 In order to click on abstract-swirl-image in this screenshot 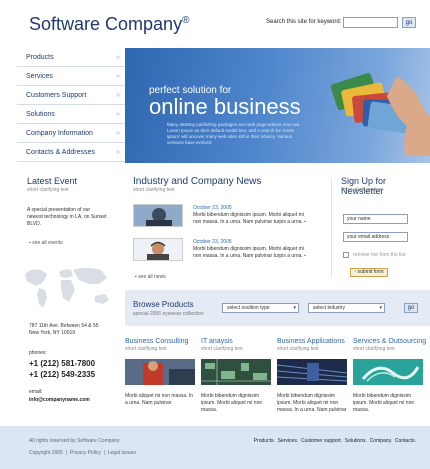, I will do `click(388, 372)`.